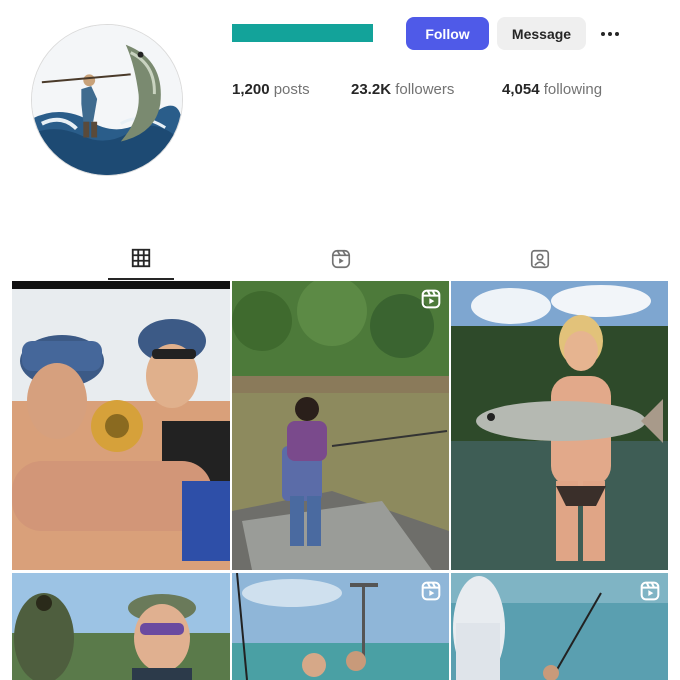 Image resolution: width=680 pixels, height=680 pixels. I want to click on posts-count-label: posts, so click(291, 89).